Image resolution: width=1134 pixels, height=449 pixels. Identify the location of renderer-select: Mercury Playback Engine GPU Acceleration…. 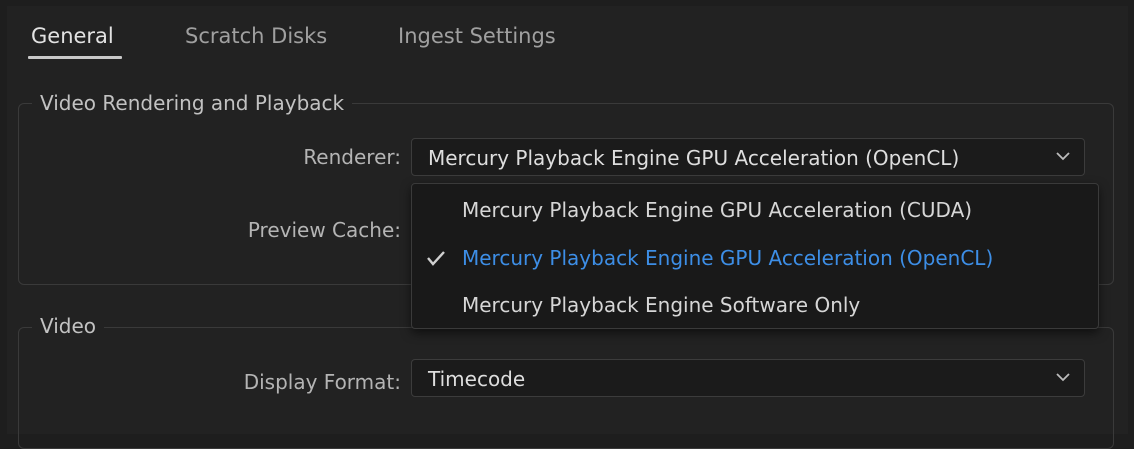
(748, 157).